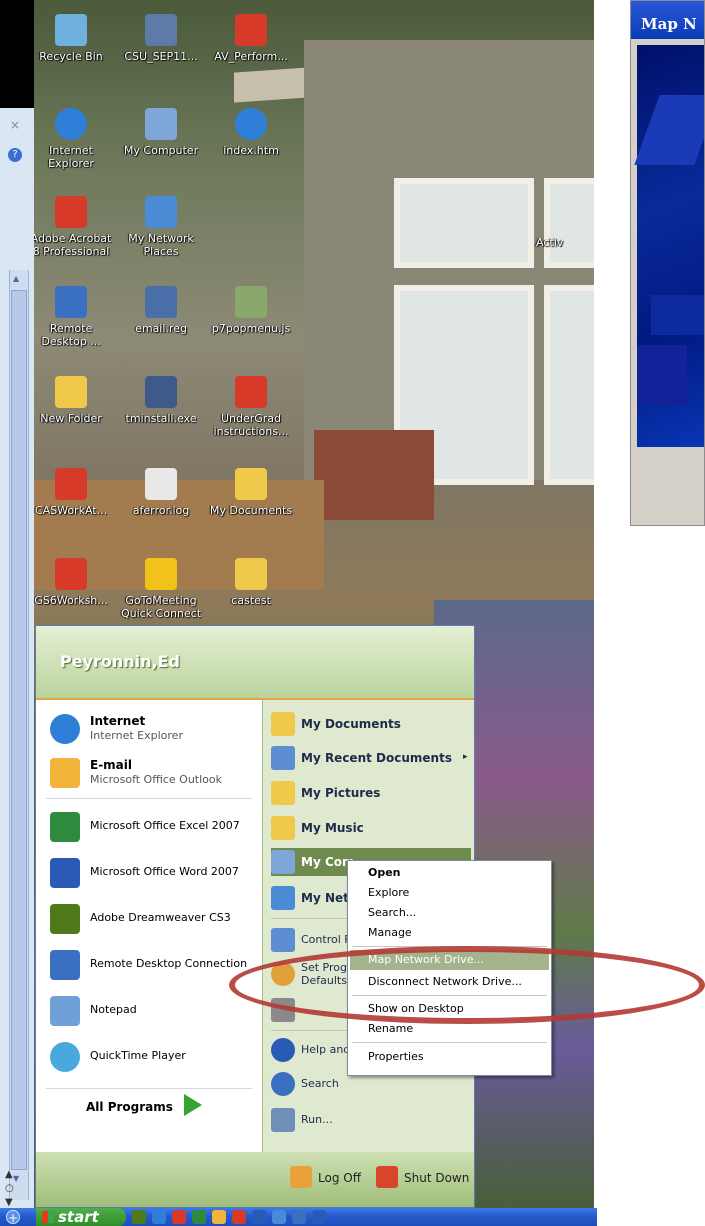 This screenshot has width=705, height=1226. What do you see at coordinates (565, 242) in the screenshot?
I see `desktop-icon-activ: Activ` at bounding box center [565, 242].